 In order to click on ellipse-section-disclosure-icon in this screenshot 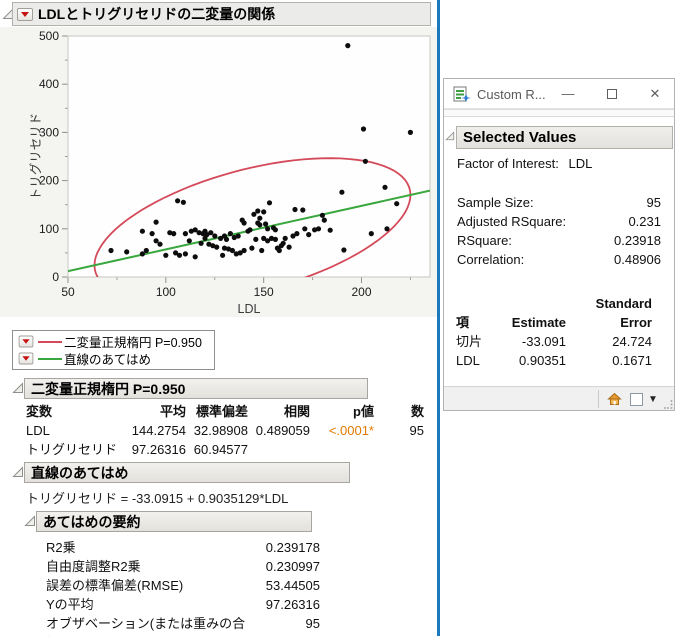, I will do `click(18, 388)`.